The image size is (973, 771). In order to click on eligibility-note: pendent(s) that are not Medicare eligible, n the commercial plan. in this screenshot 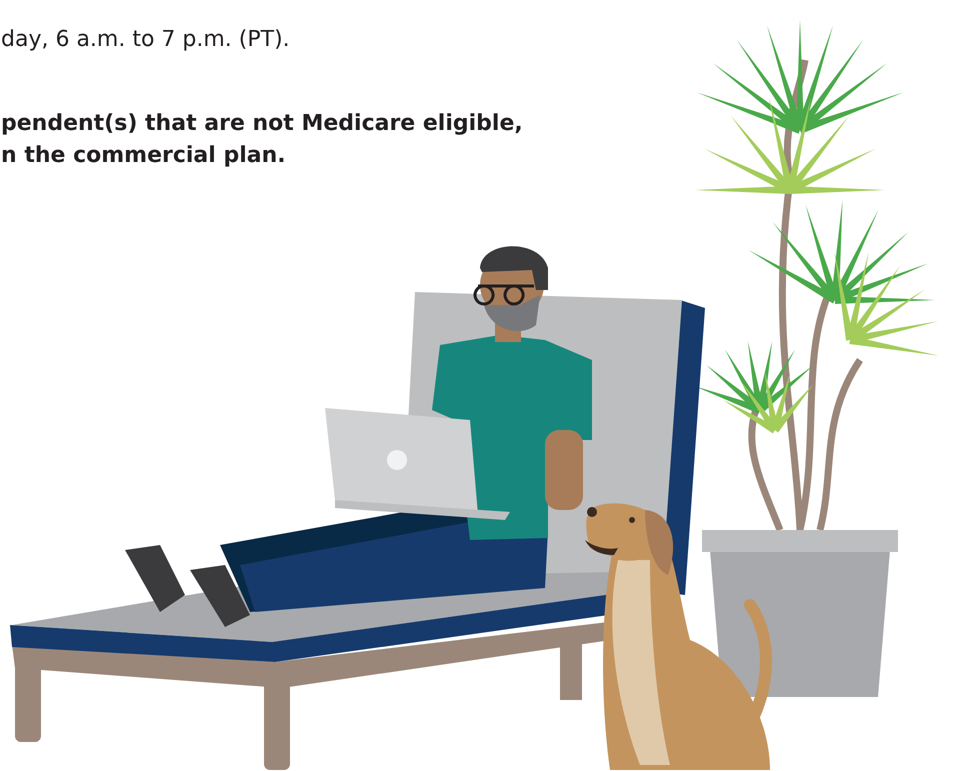, I will do `click(262, 140)`.